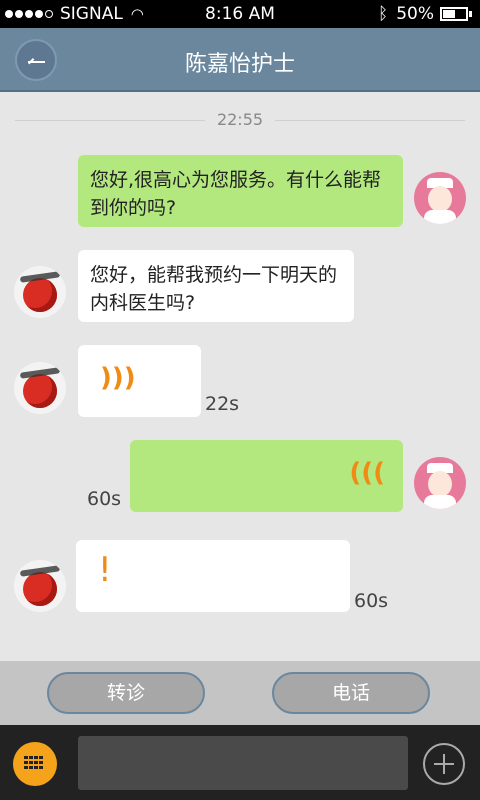 This screenshot has width=480, height=800. What do you see at coordinates (240, 14) in the screenshot?
I see `status-bar: SIGNAL ◠ 8:16 AM ᛒ 50%` at bounding box center [240, 14].